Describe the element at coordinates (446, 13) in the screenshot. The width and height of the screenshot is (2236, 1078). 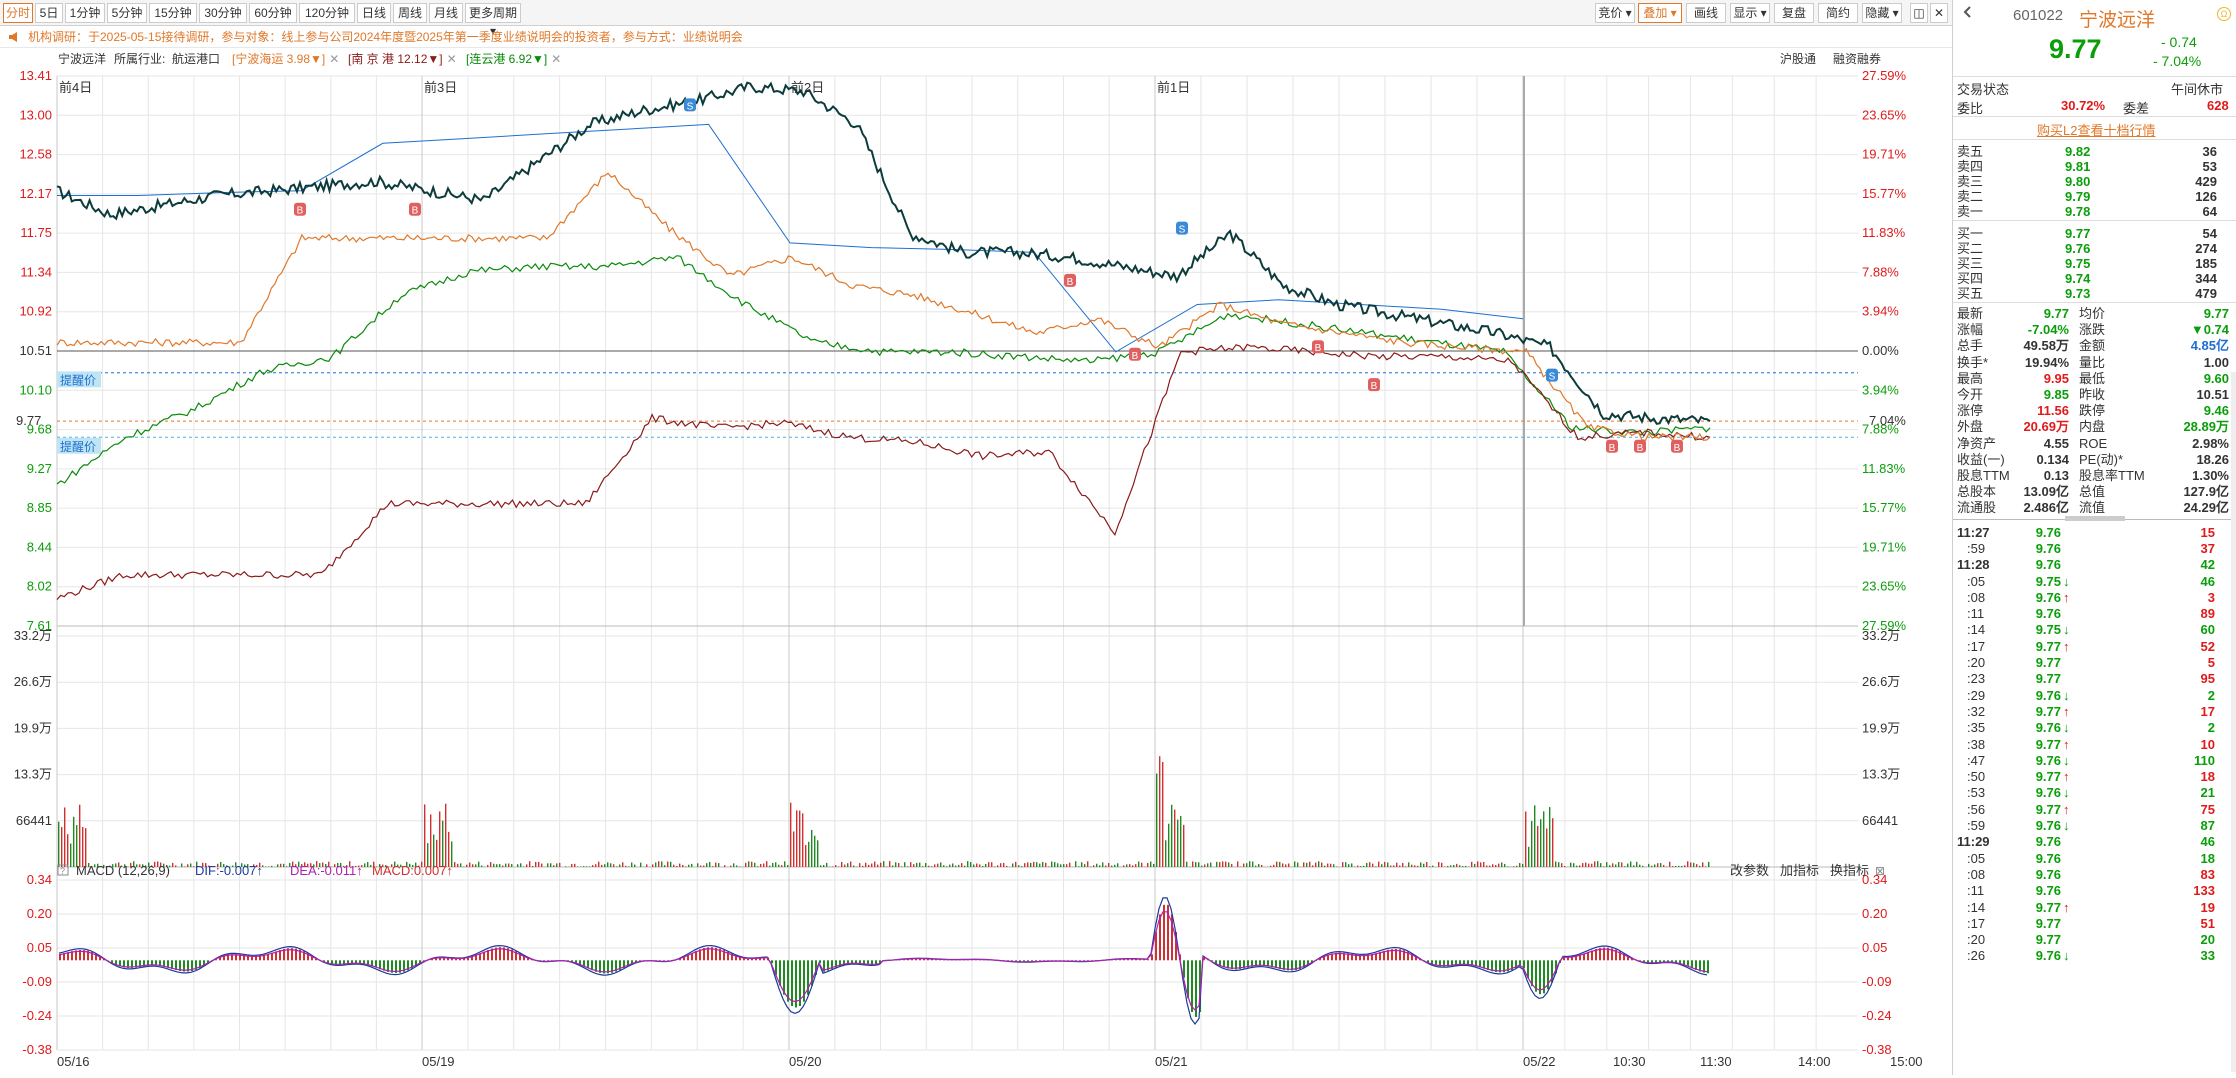
I see `period-tab-10: 月线` at that location.